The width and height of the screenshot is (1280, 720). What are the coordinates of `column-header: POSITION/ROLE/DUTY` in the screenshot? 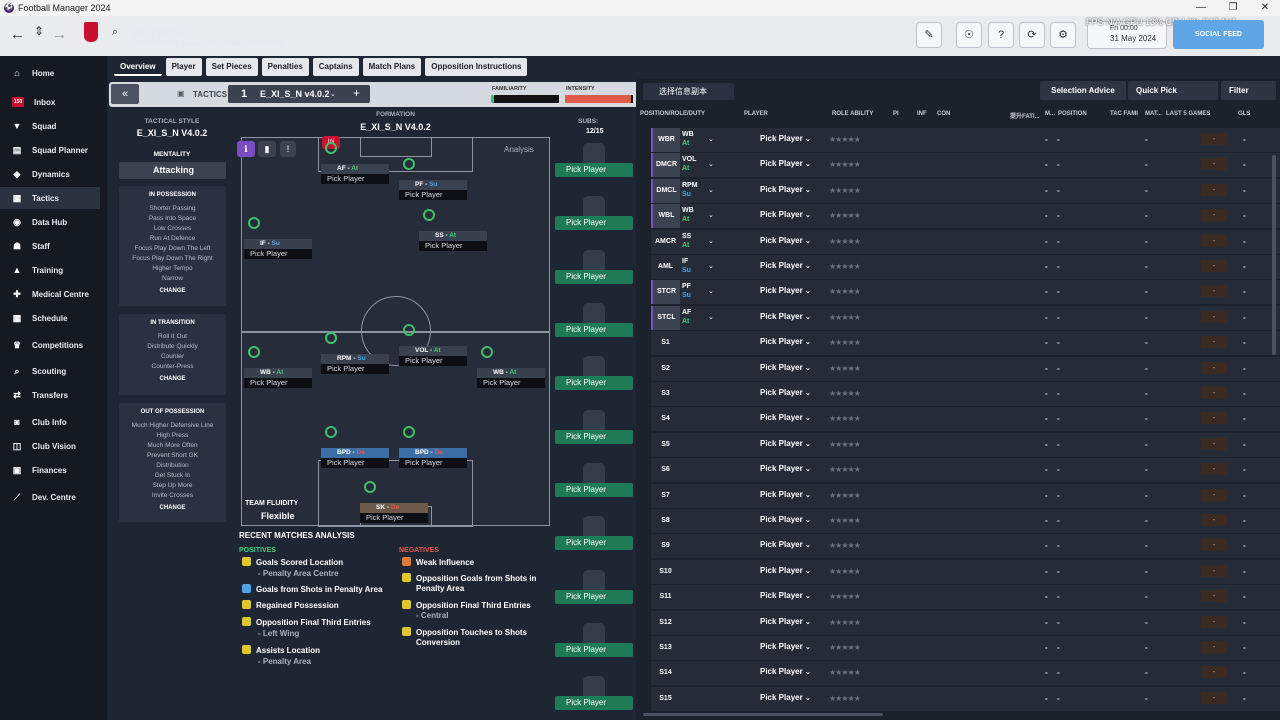 It's located at (672, 114).